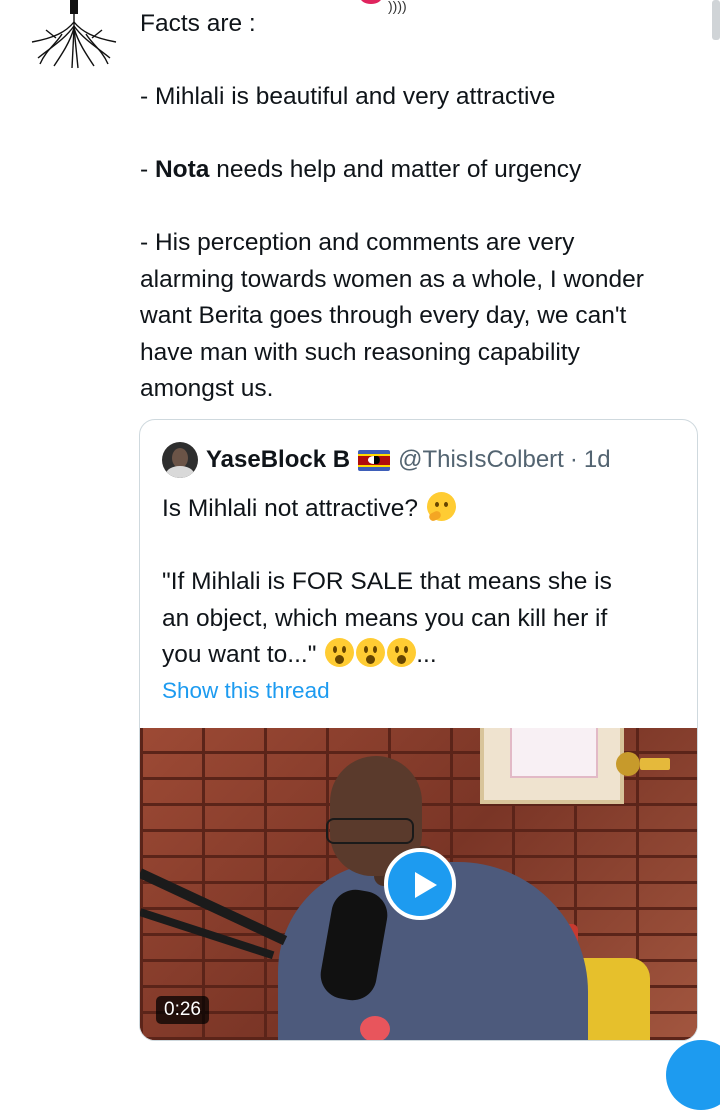  I want to click on emoji-icon, so click(371, 2).